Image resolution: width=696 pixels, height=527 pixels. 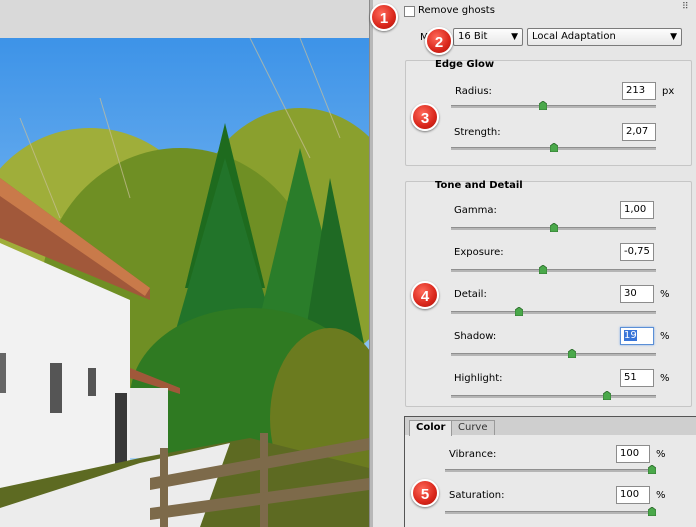 I want to click on method-dropdown: Local Adaptation ▼, so click(x=604, y=37).